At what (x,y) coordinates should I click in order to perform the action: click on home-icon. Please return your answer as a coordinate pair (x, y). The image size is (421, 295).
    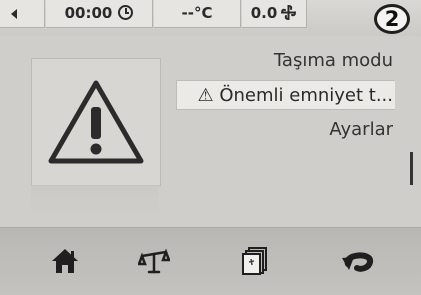
    Looking at the image, I should click on (65, 261).